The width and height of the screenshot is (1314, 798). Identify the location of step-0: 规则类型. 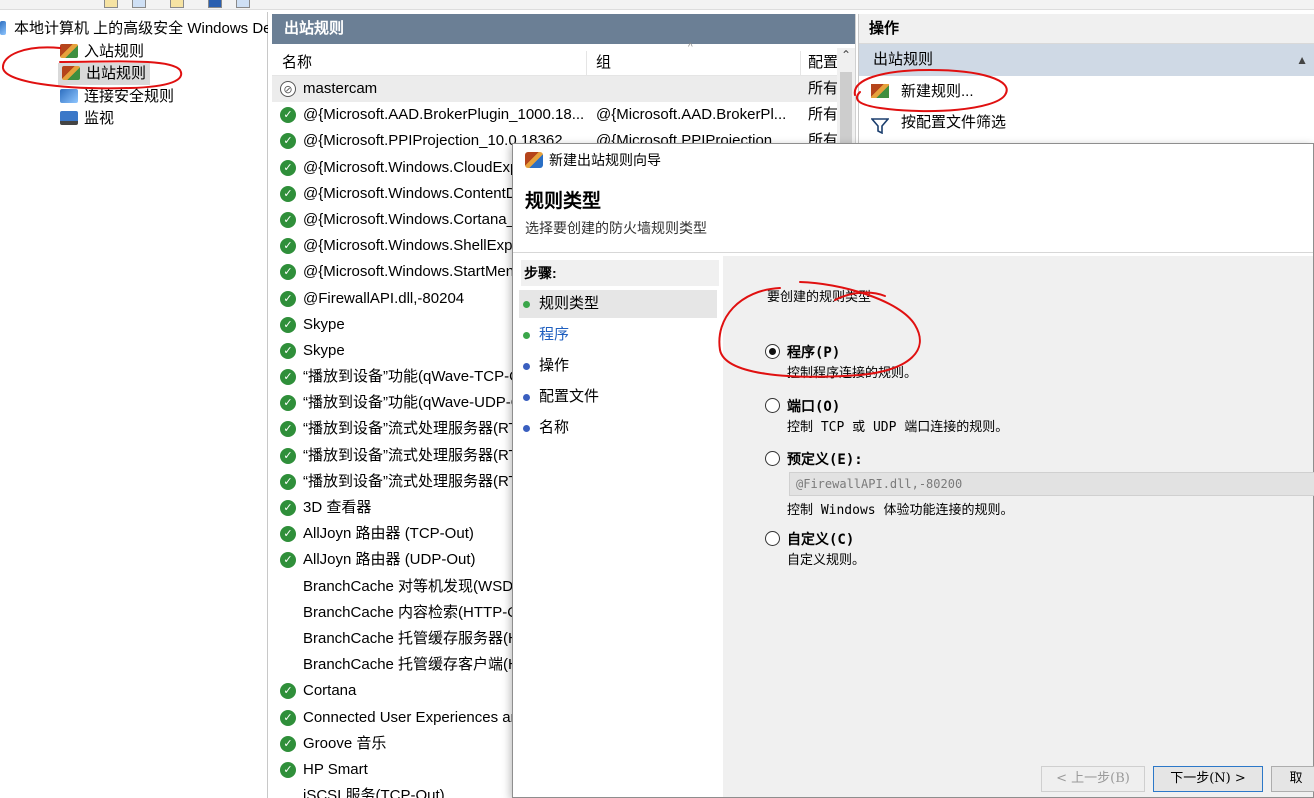
(618, 304).